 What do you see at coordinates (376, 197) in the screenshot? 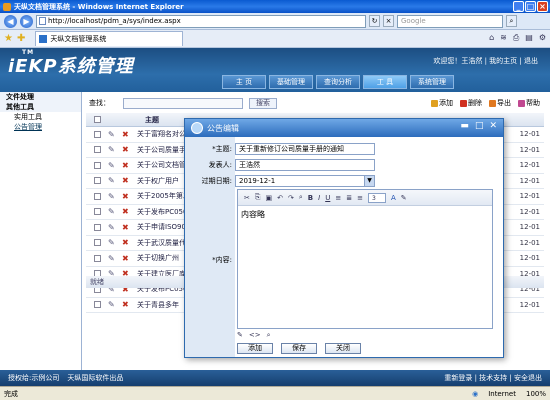
I see `font-size-select: 3` at bounding box center [376, 197].